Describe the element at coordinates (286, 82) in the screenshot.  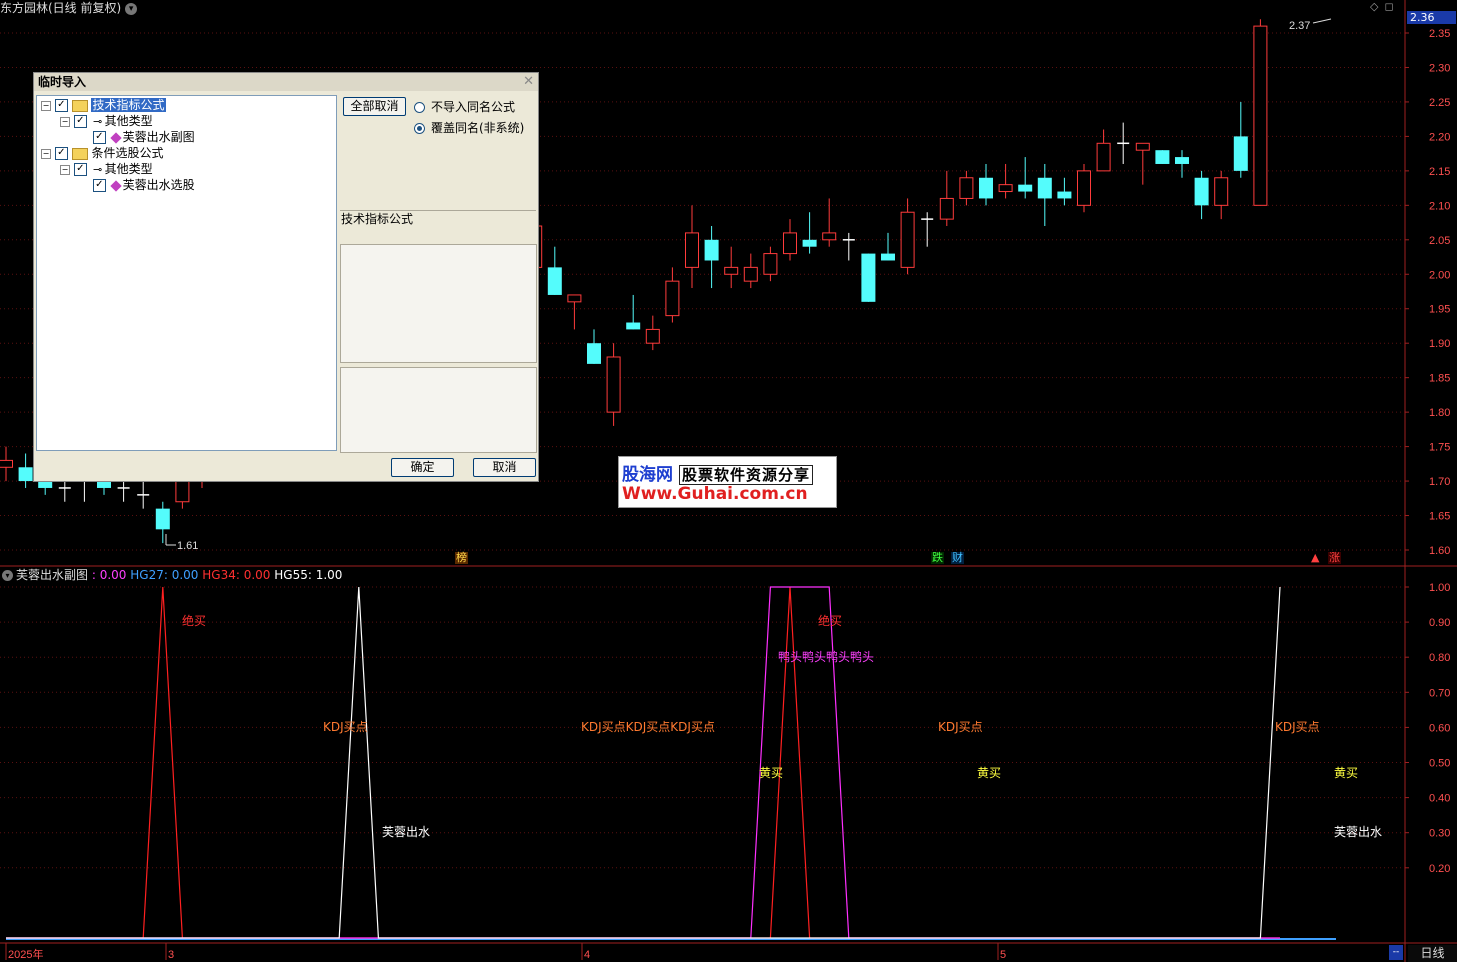
I see `dialog-title: 临时导入` at that location.